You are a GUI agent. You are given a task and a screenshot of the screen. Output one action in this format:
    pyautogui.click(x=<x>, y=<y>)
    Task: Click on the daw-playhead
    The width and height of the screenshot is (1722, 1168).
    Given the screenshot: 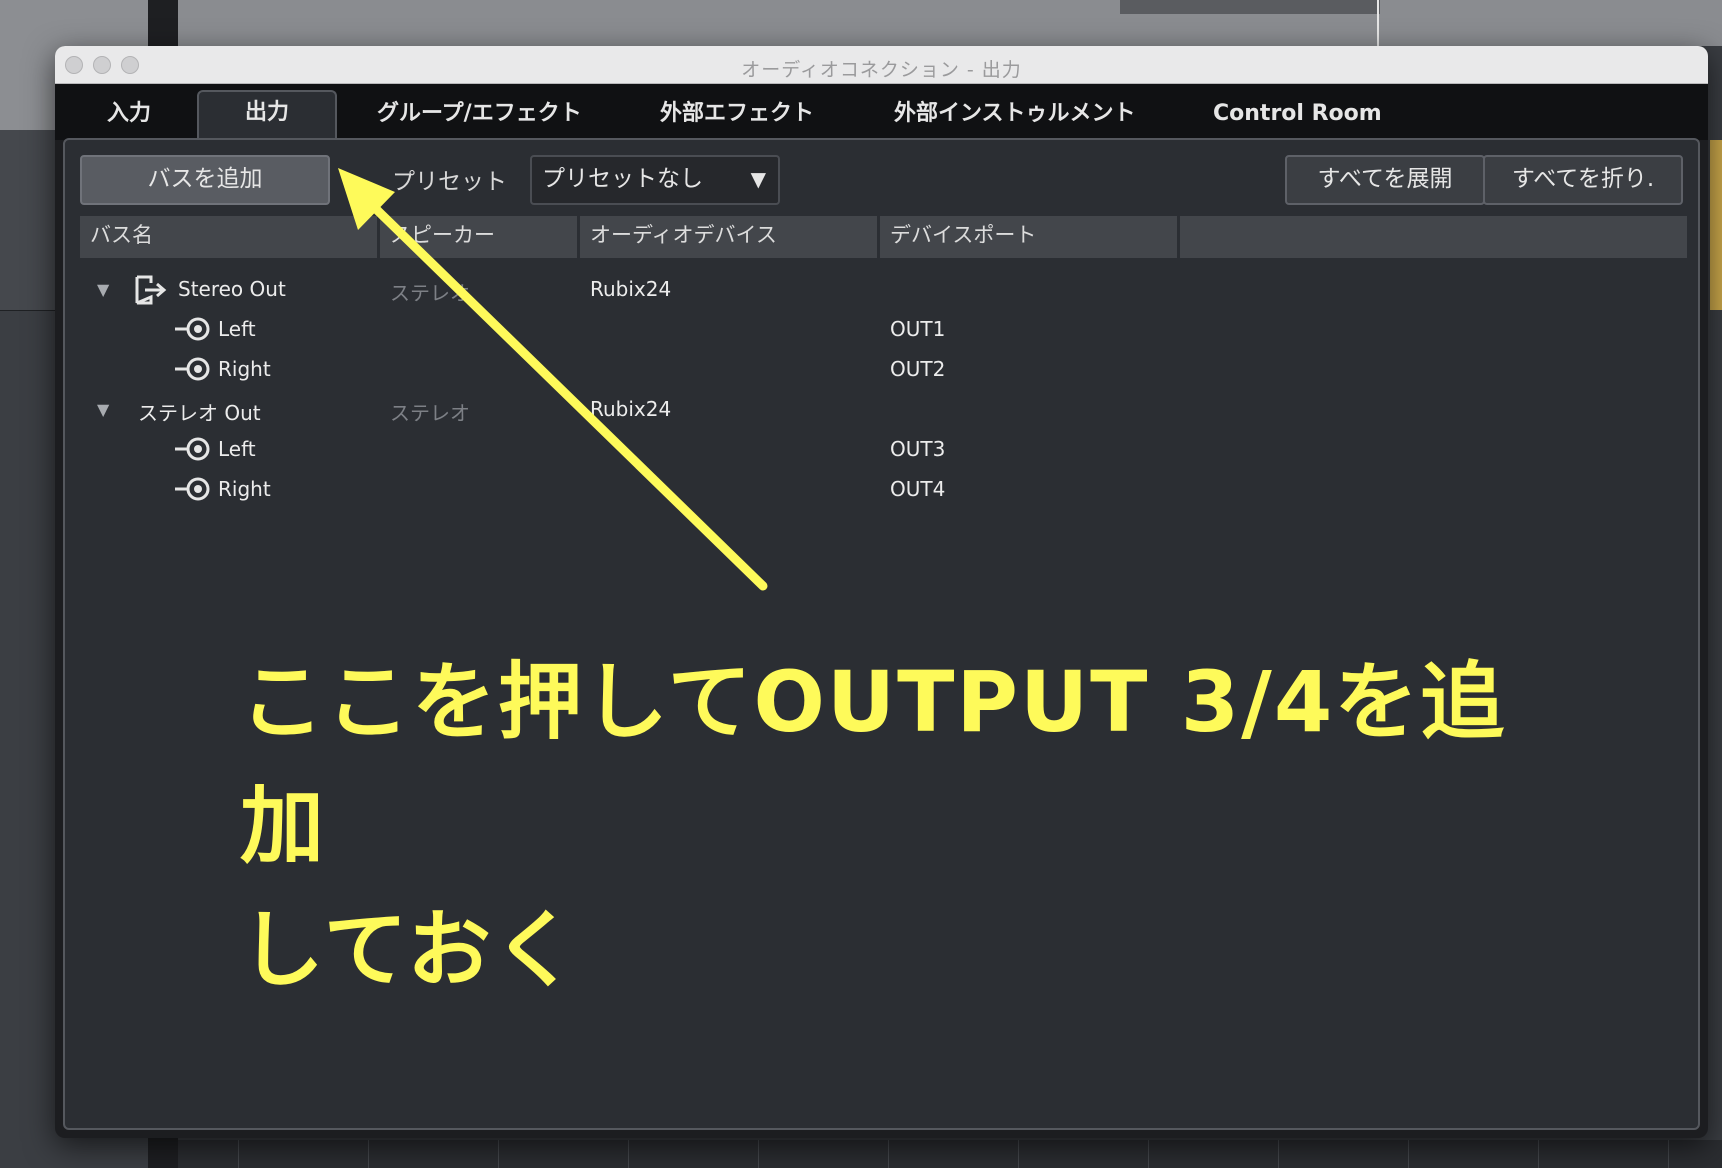 What is the action you would take?
    pyautogui.click(x=1378, y=23)
    